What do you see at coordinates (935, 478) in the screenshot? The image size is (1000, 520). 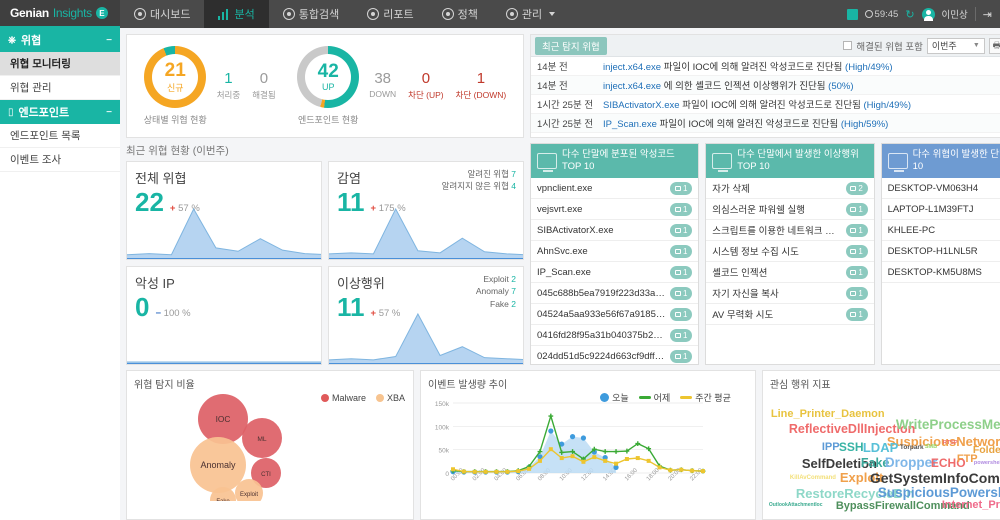 I see `word-cloud-term: GetSystemInfoCommand` at bounding box center [935, 478].